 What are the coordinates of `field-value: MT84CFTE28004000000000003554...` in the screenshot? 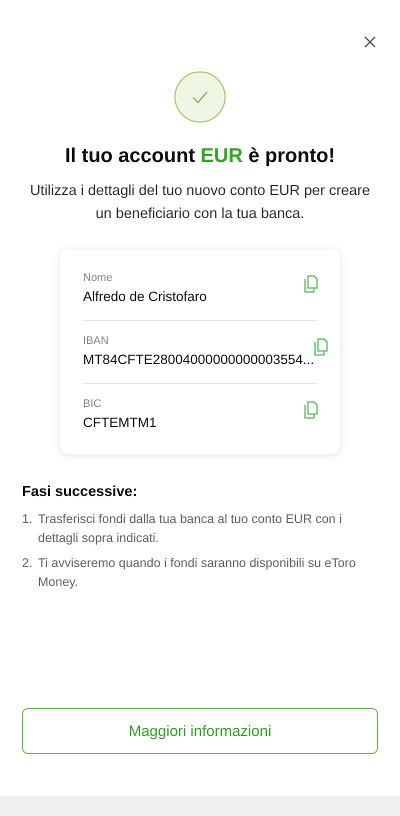 It's located at (198, 359).